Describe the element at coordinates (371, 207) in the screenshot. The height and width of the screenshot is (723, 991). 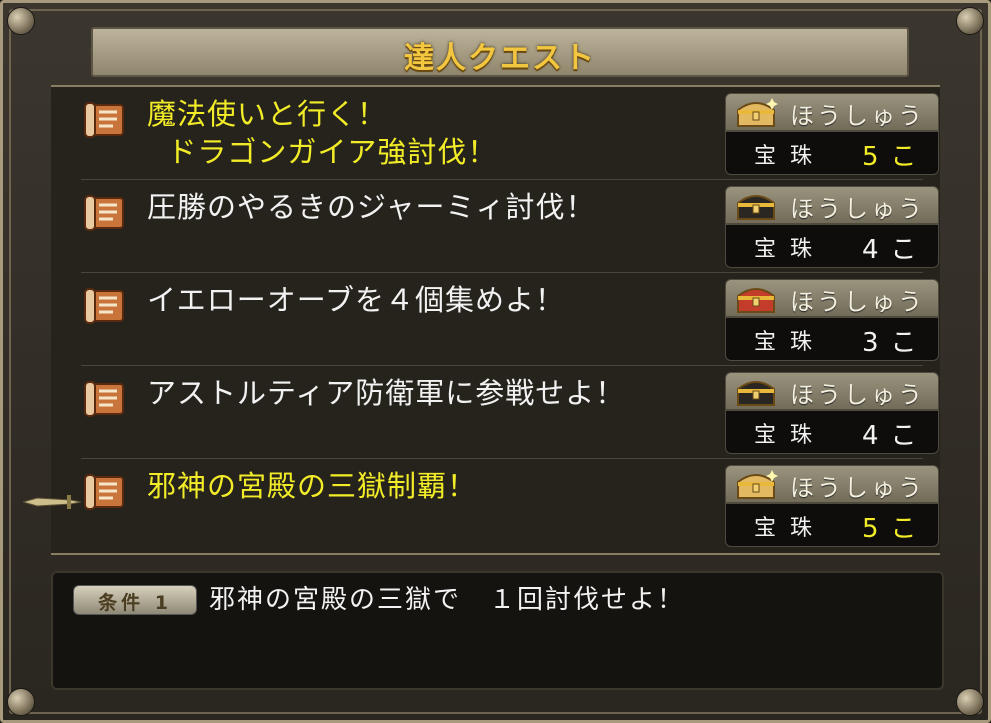
I see `quest-title: 圧勝のやるきのジャーミィ討伐！` at that location.